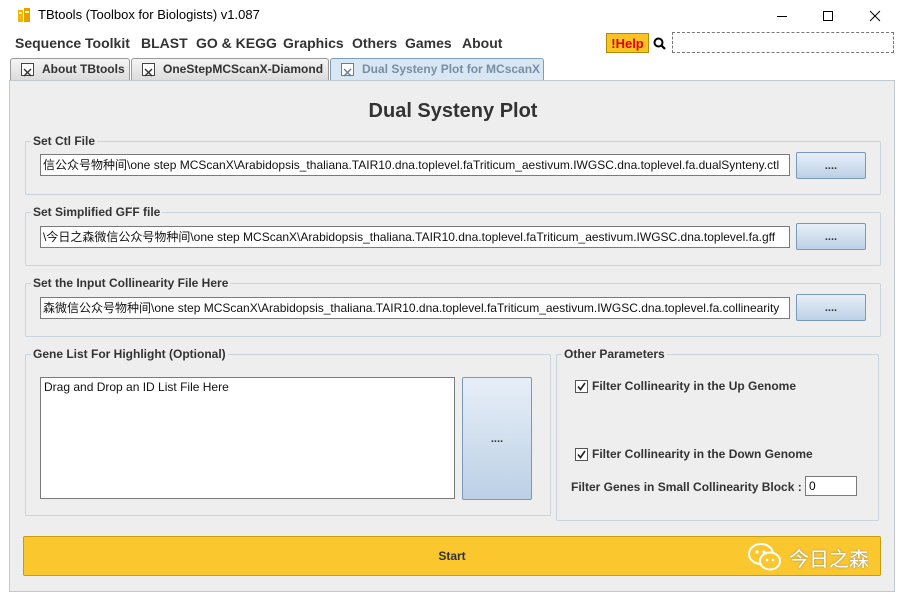  I want to click on close-button, so click(875, 15).